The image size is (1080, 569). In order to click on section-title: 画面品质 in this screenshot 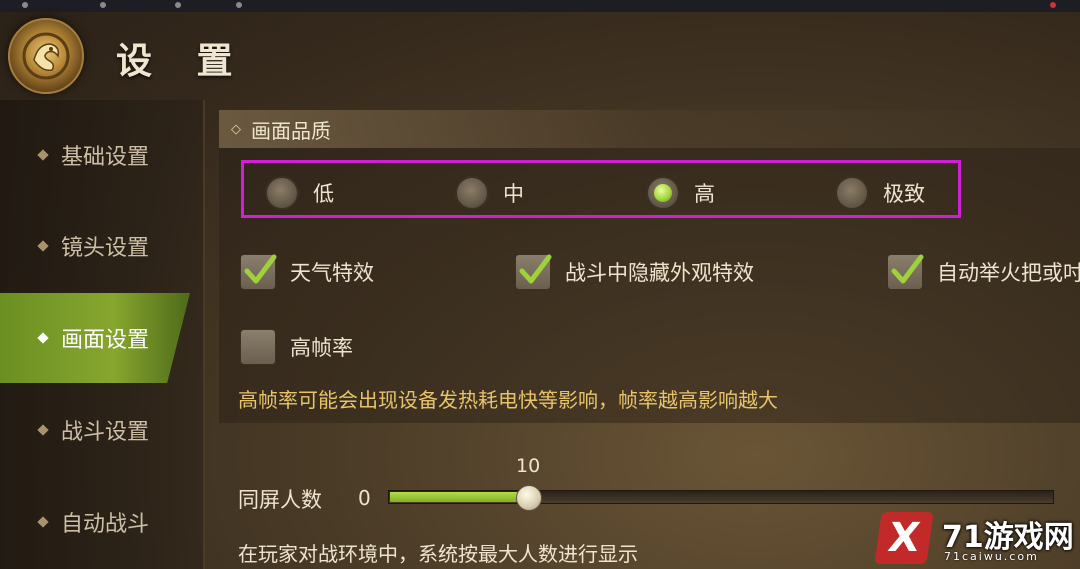, I will do `click(291, 130)`.